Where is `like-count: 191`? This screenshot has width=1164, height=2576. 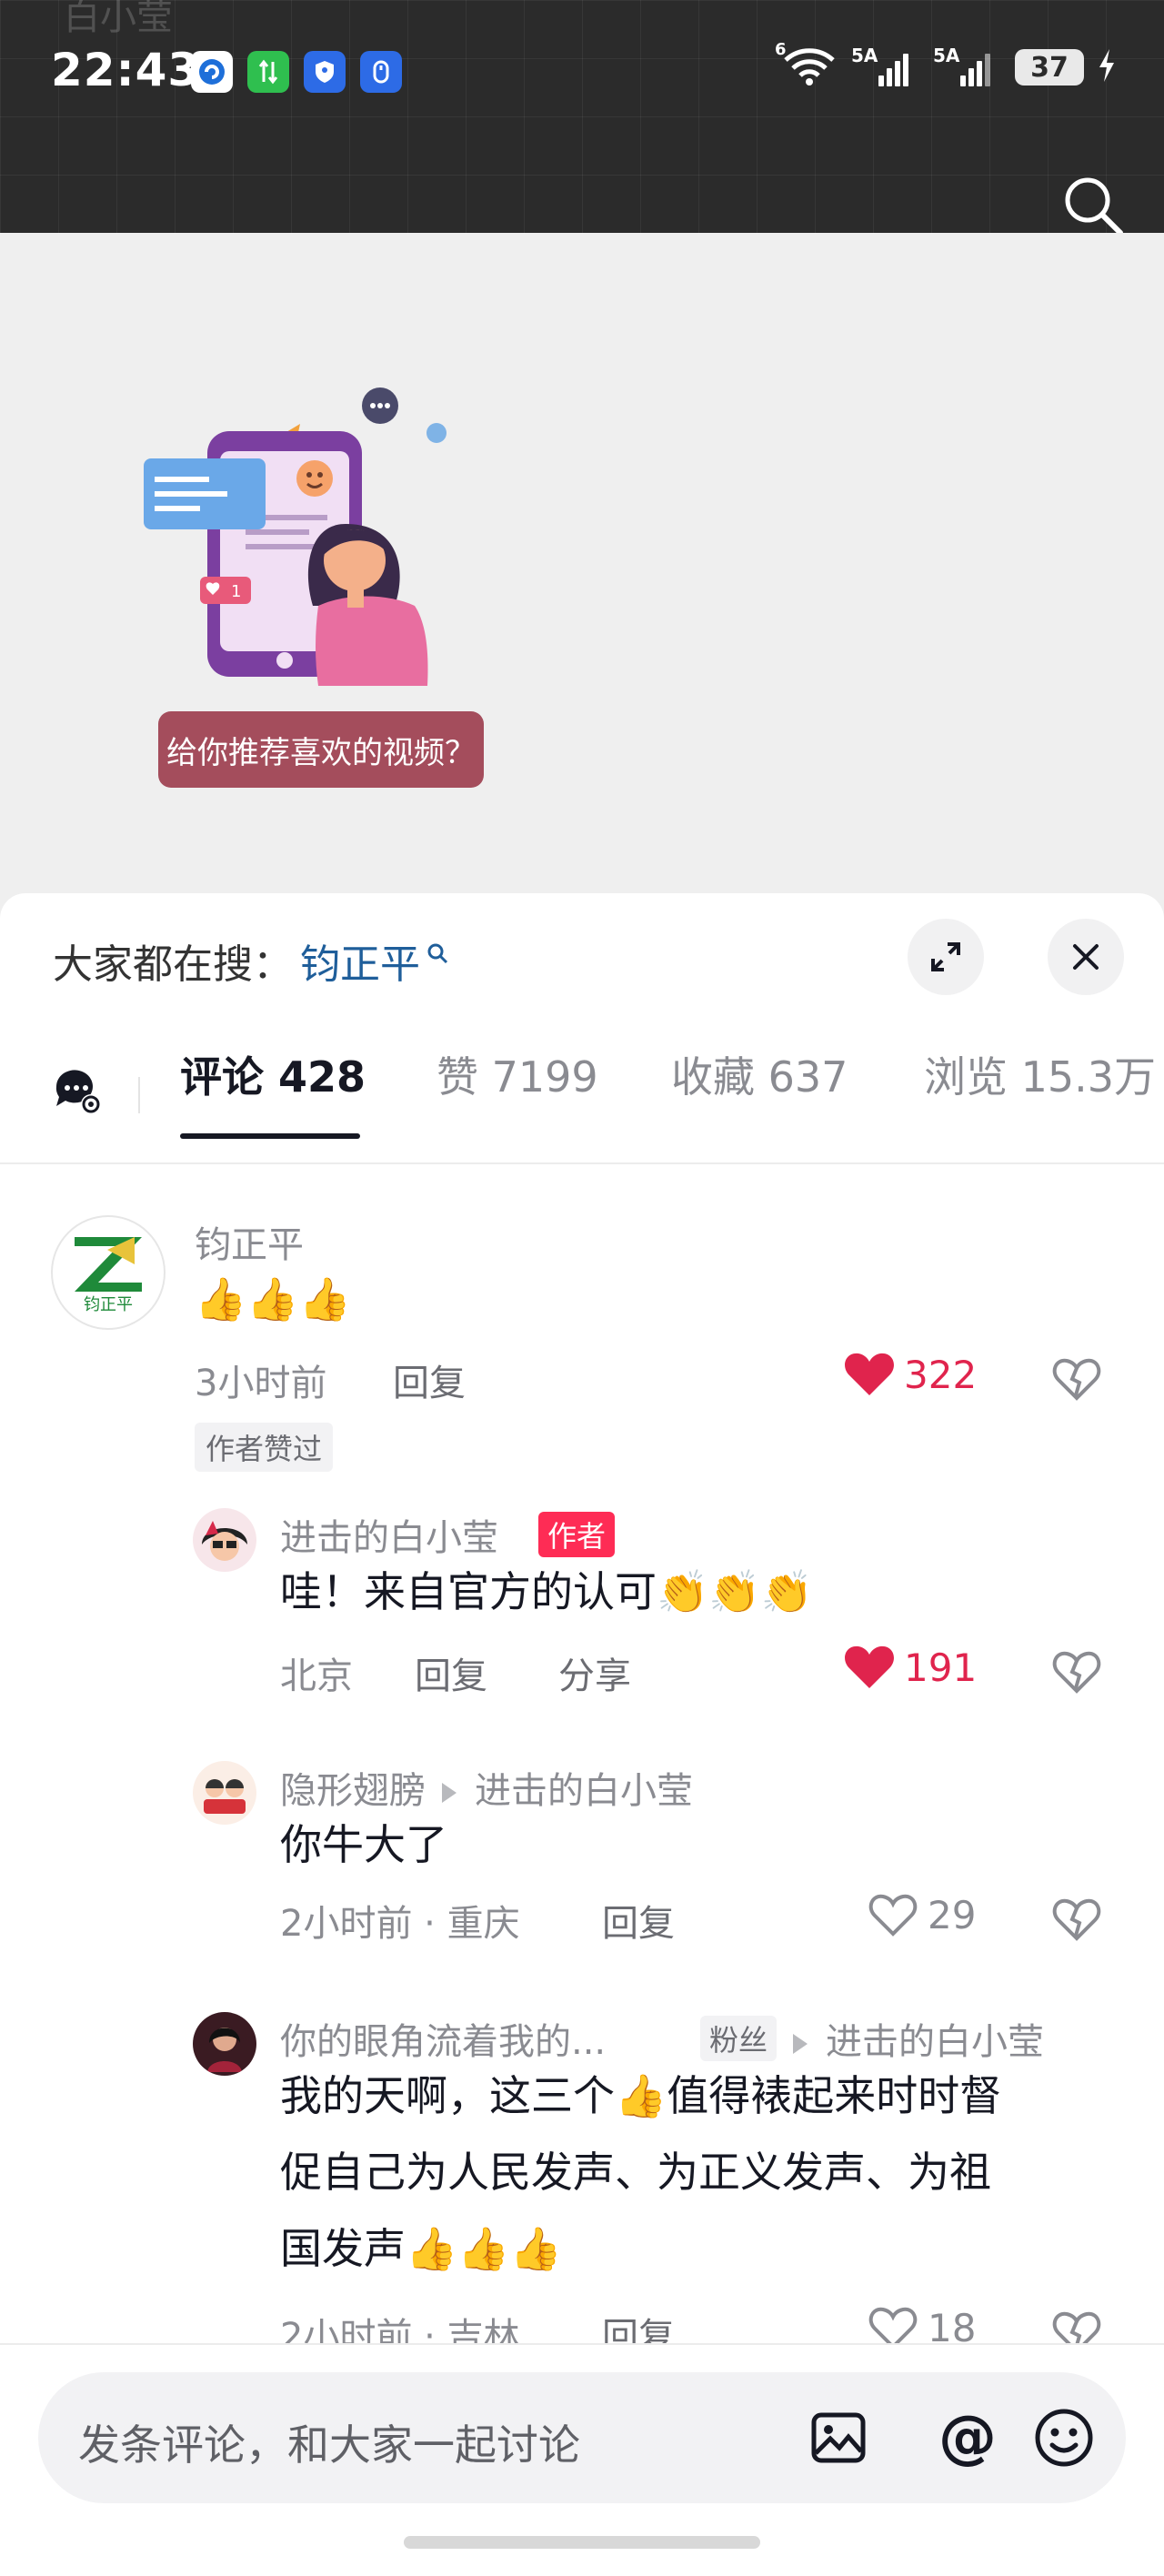
like-count: 191 is located at coordinates (941, 1667).